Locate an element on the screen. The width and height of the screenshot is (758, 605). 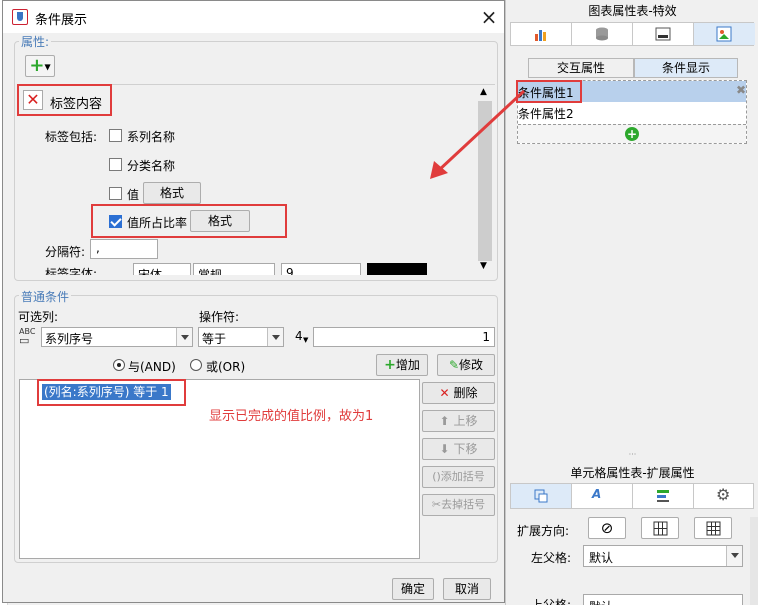
font-size-value: 9 is located at coordinates (290, 270).